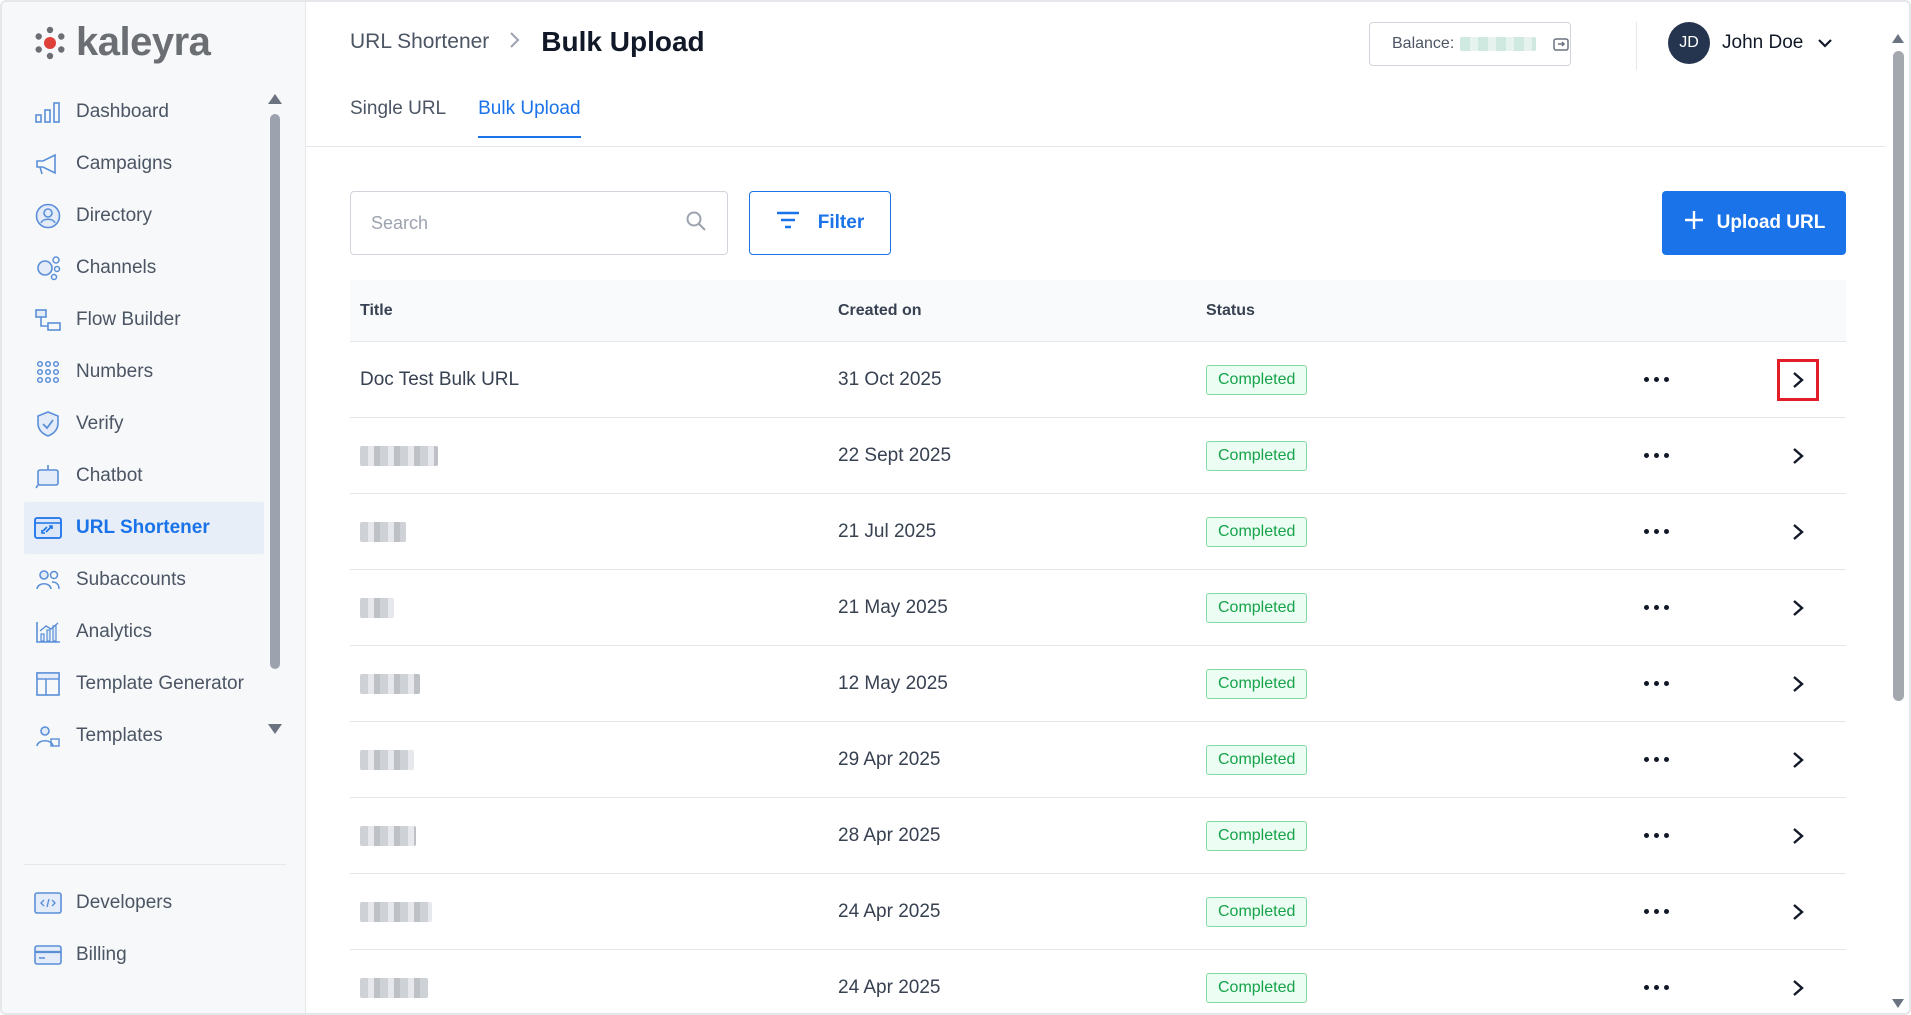  I want to click on table-row: Doc Test Bulk URL 31 Oct 2025 Completed, so click(1098, 380).